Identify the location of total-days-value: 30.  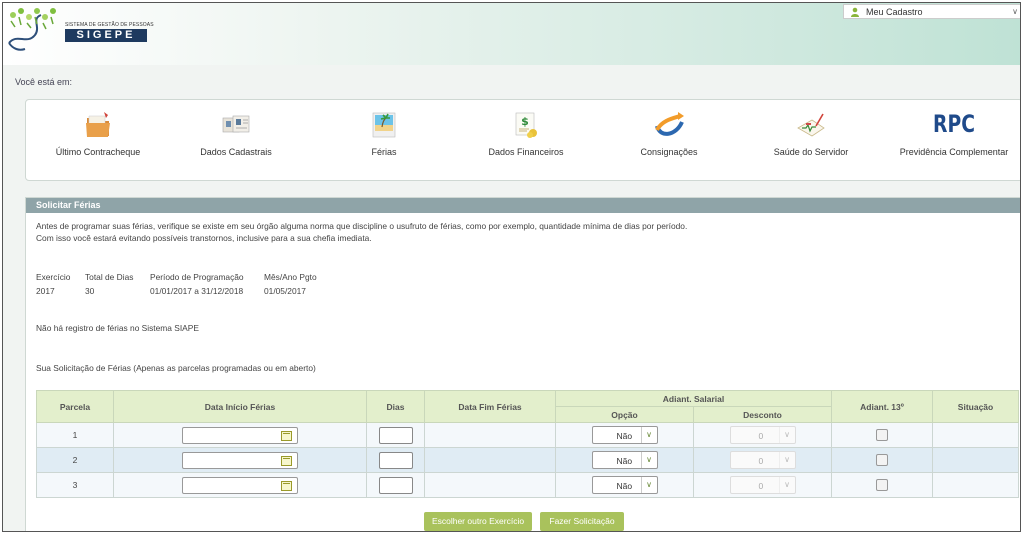
(90, 291).